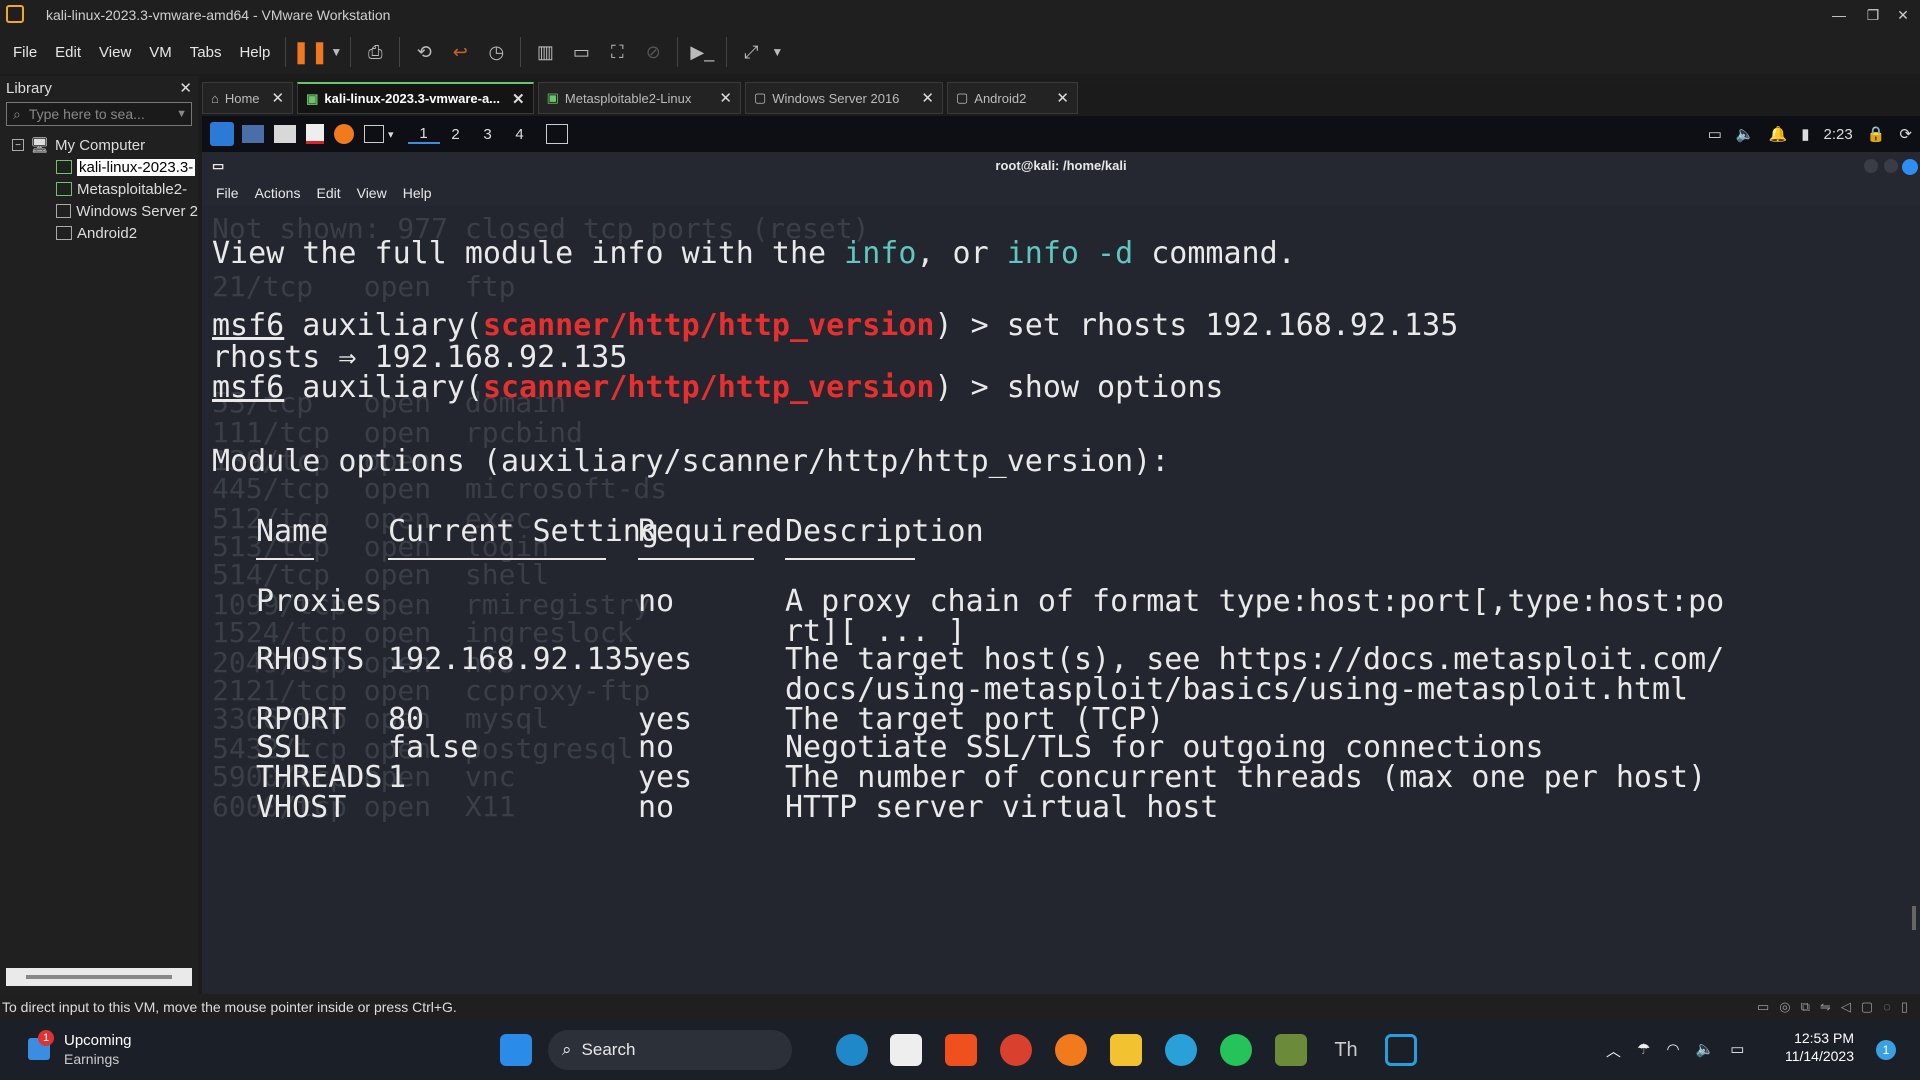  Describe the element at coordinates (315, 134) in the screenshot. I see `text-editor-icon` at that location.